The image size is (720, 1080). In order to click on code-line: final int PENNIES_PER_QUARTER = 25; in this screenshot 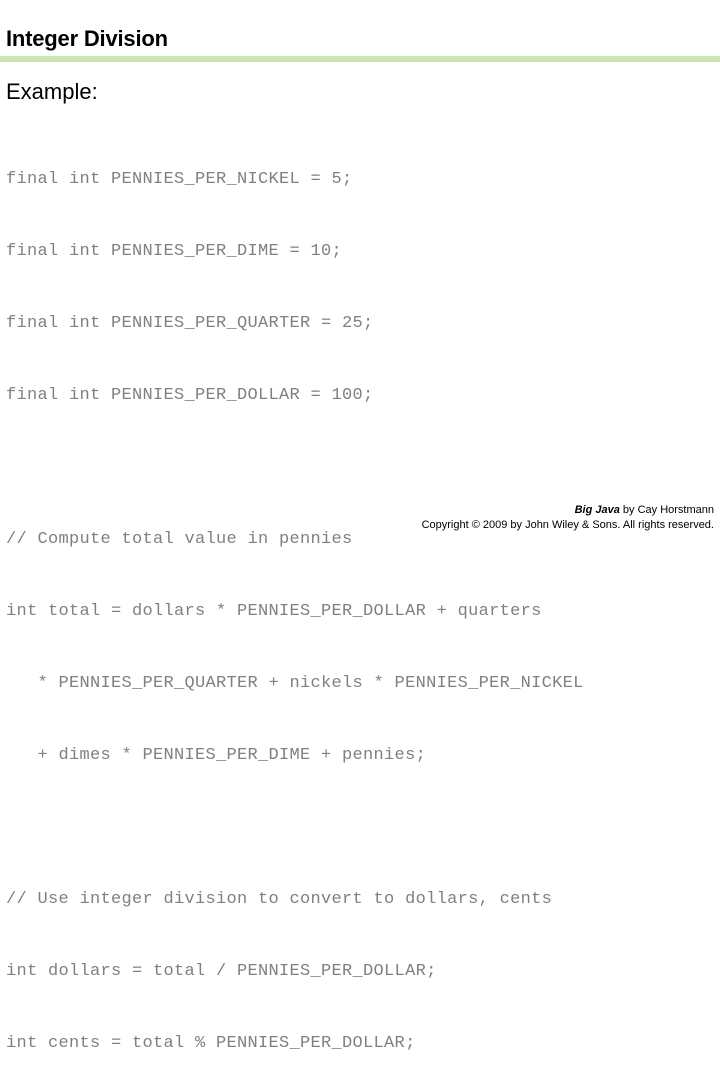, I will do `click(190, 323)`.